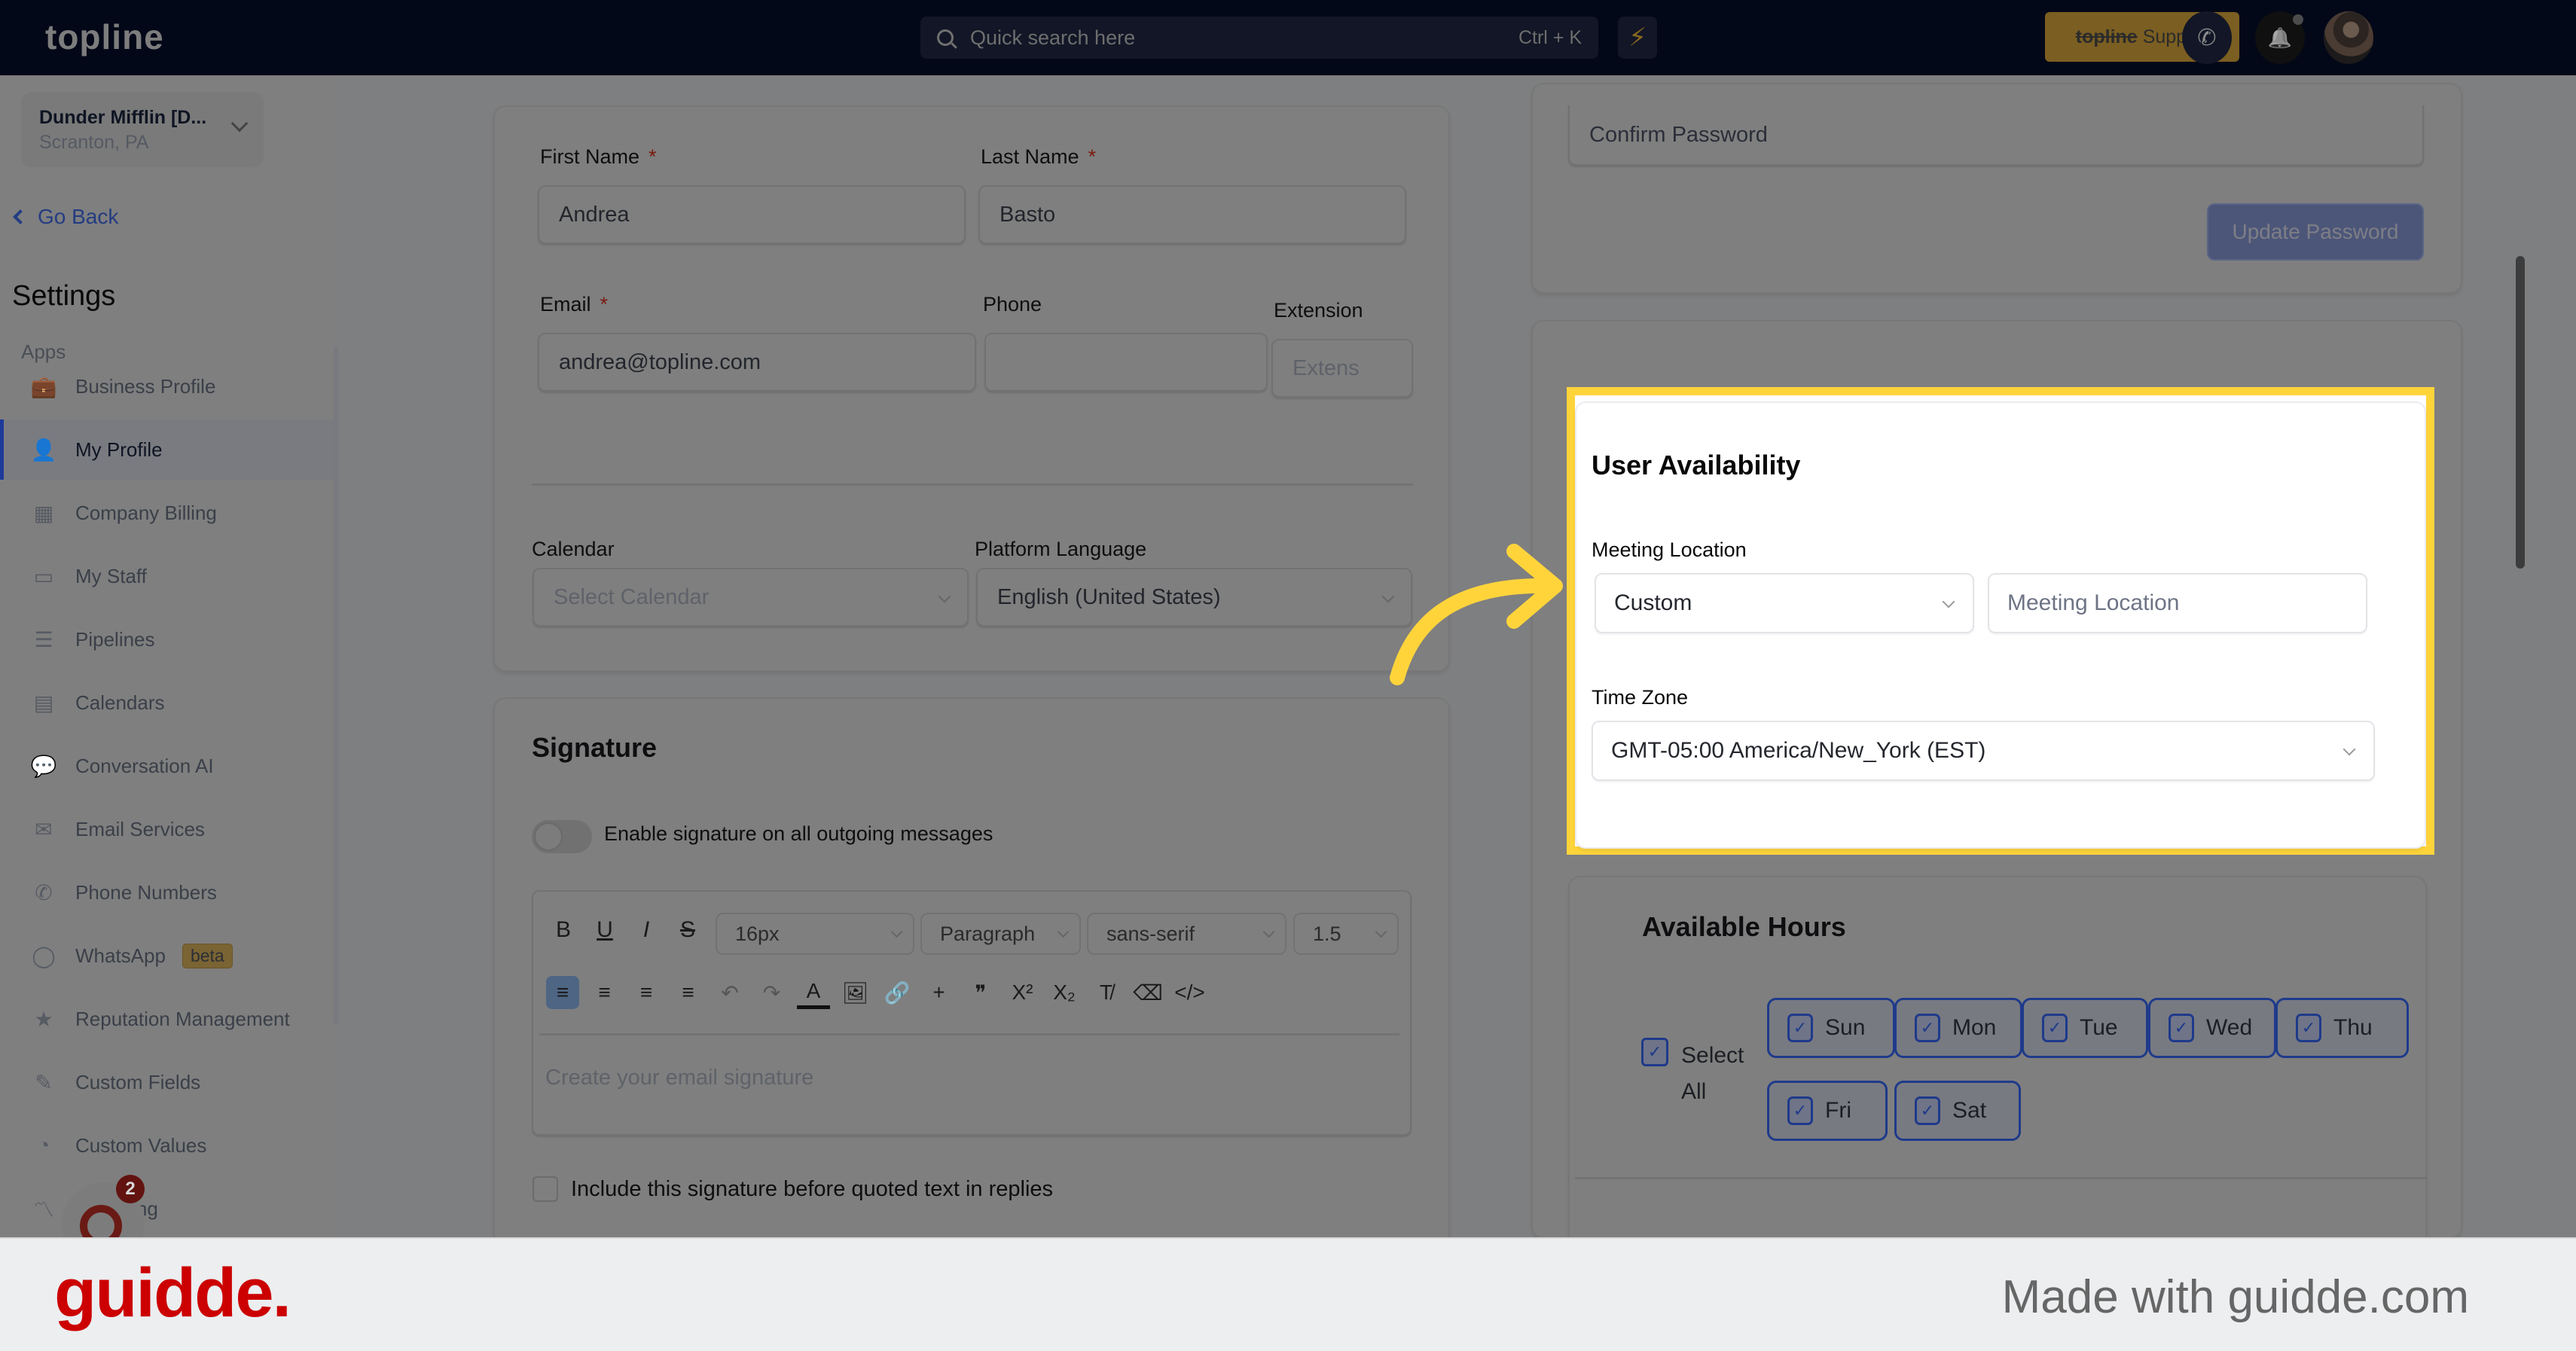  What do you see at coordinates (981, 992) in the screenshot?
I see `blockquote-button: ❞` at bounding box center [981, 992].